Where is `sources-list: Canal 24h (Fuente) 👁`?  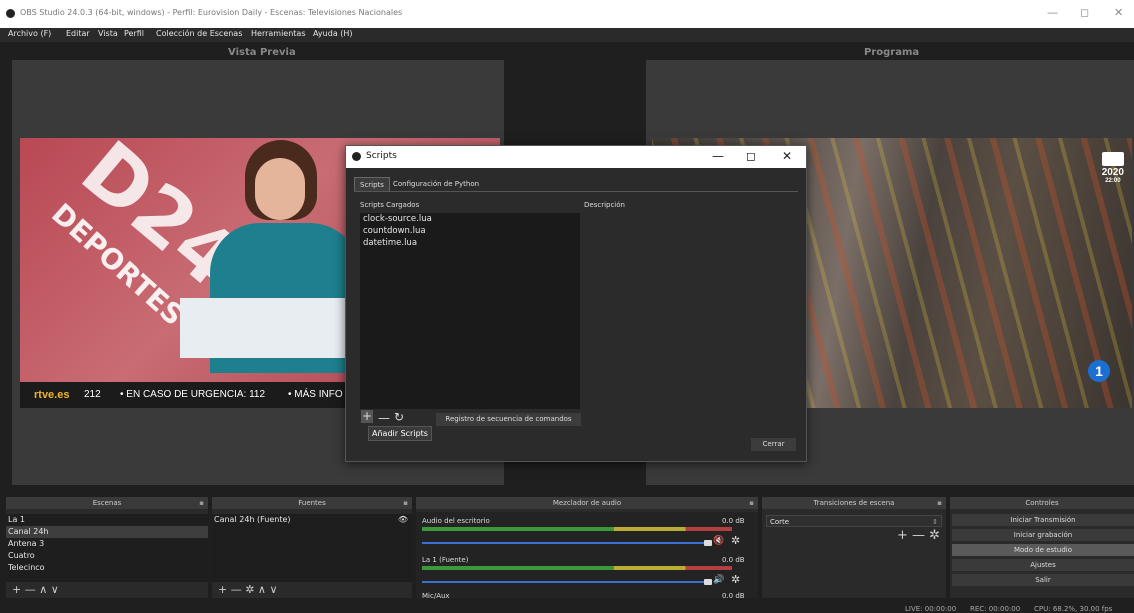
sources-list: Canal 24h (Fuente) 👁 is located at coordinates (312, 548).